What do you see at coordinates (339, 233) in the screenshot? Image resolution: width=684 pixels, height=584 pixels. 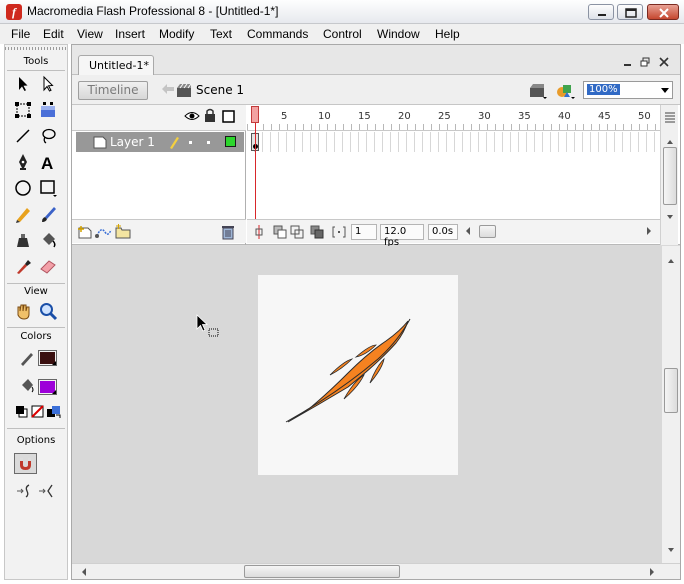 I see `modify-onion-markers-icon` at bounding box center [339, 233].